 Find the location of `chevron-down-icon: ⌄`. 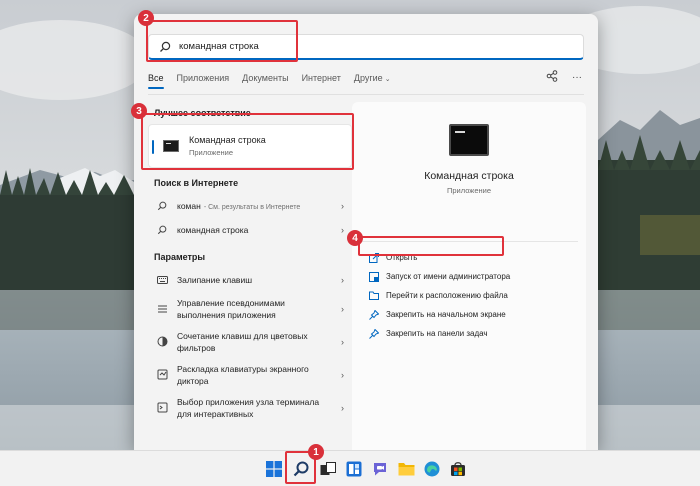

chevron-down-icon: ⌄ is located at coordinates (387, 79).